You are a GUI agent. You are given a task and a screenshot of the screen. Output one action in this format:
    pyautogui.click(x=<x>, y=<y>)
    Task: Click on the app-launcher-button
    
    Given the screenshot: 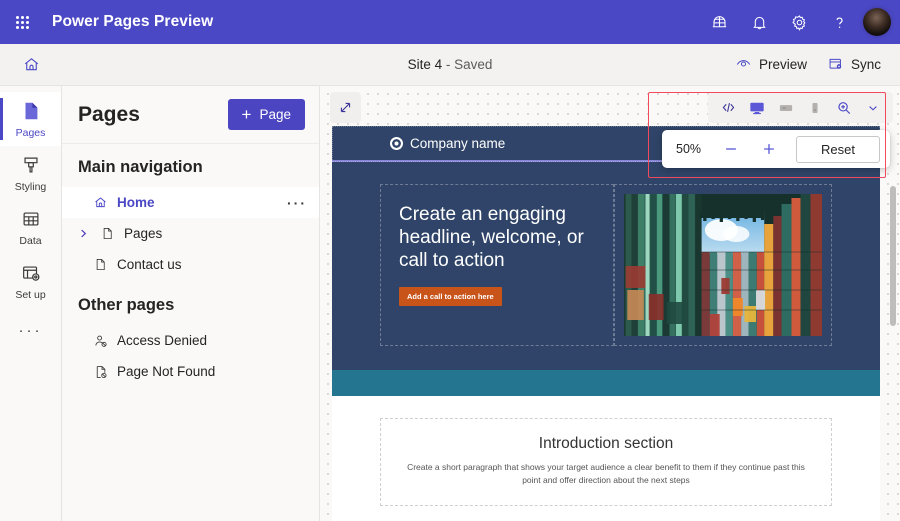 What is the action you would take?
    pyautogui.click(x=22, y=22)
    